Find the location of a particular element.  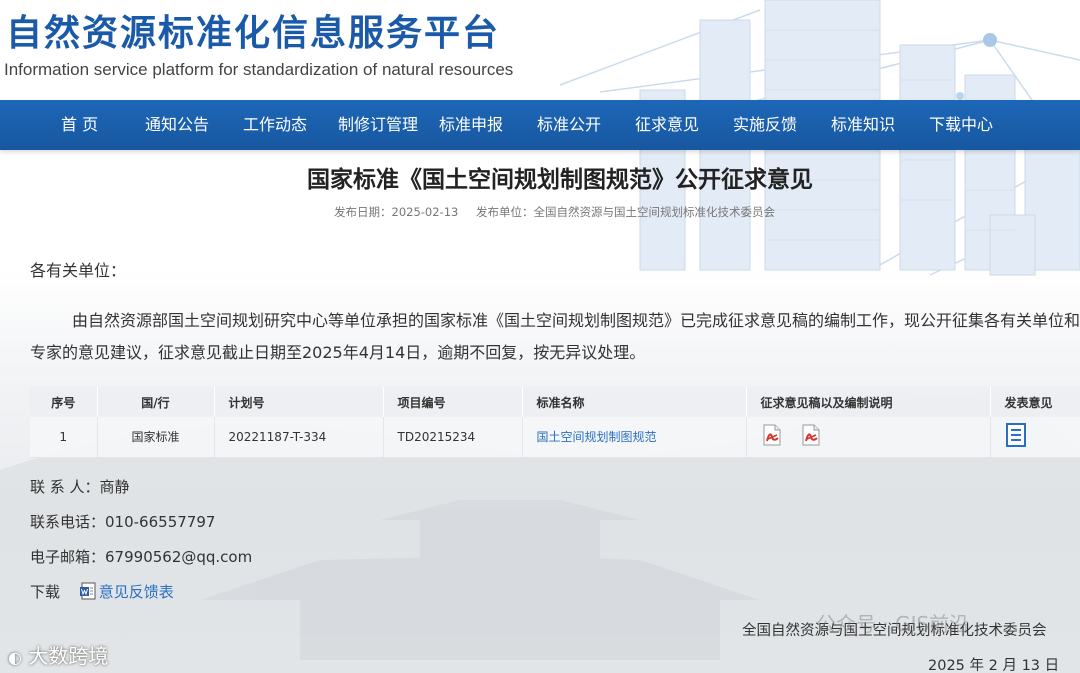

nav-item-download-center: 下载中心 is located at coordinates (961, 125).